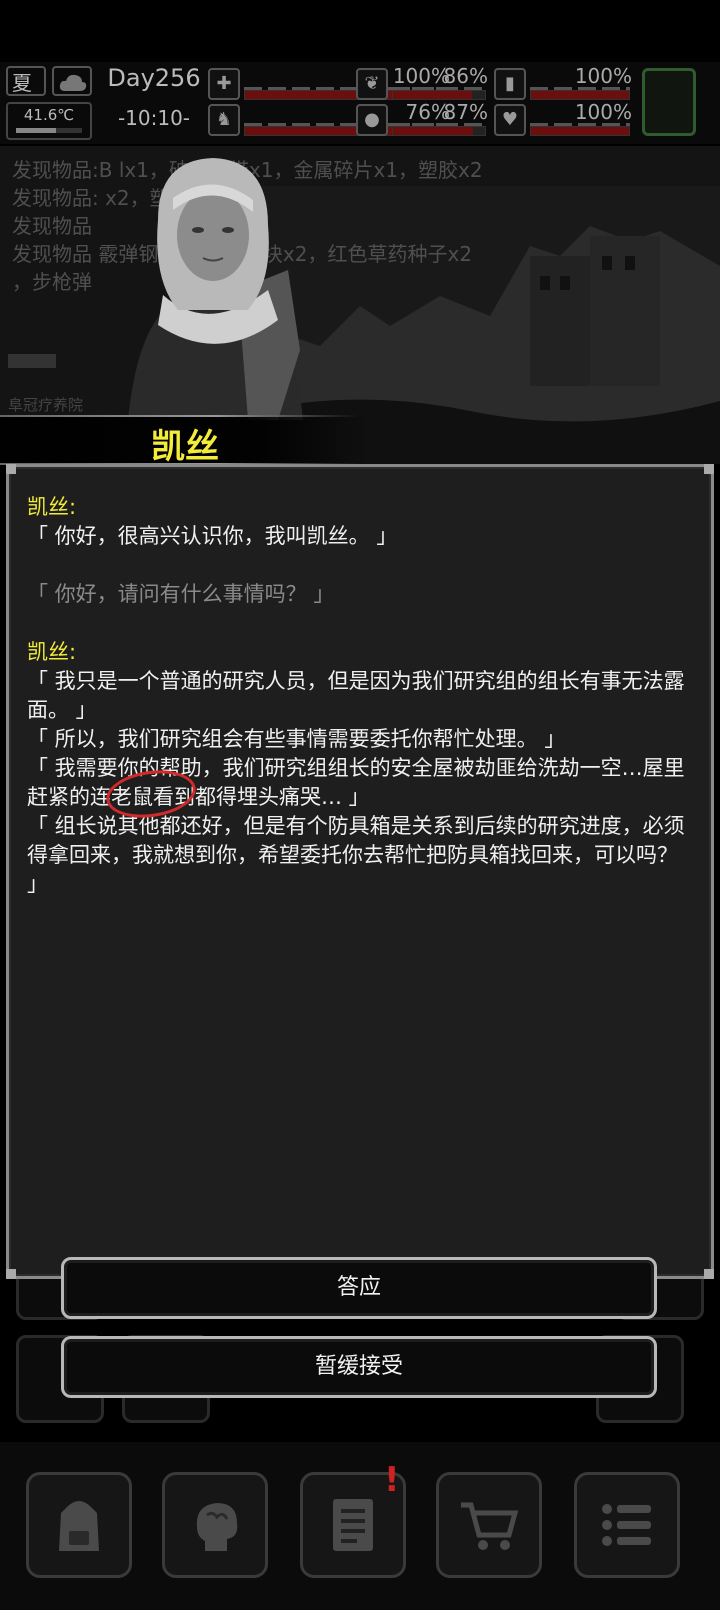  Describe the element at coordinates (154, 118) in the screenshot. I see `game-clock: -10:10-` at that location.